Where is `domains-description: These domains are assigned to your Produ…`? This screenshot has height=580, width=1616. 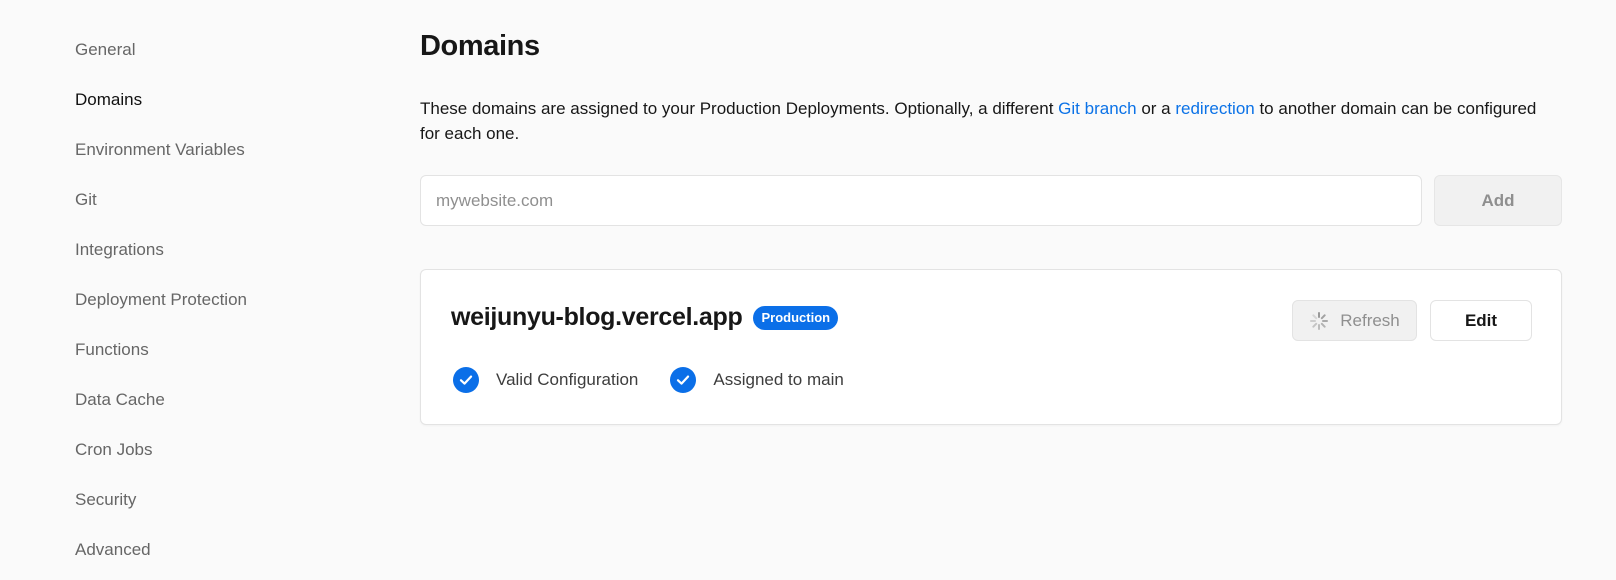
domains-description: These domains are assigned to your Produ… is located at coordinates (982, 121).